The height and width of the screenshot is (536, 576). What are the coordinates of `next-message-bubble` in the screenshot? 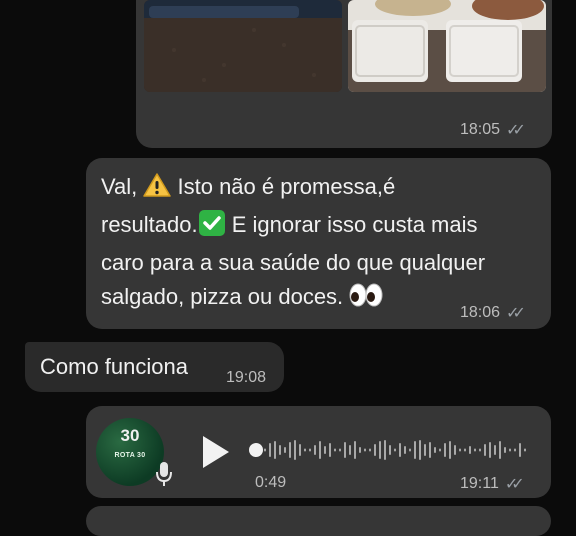 It's located at (318, 521).